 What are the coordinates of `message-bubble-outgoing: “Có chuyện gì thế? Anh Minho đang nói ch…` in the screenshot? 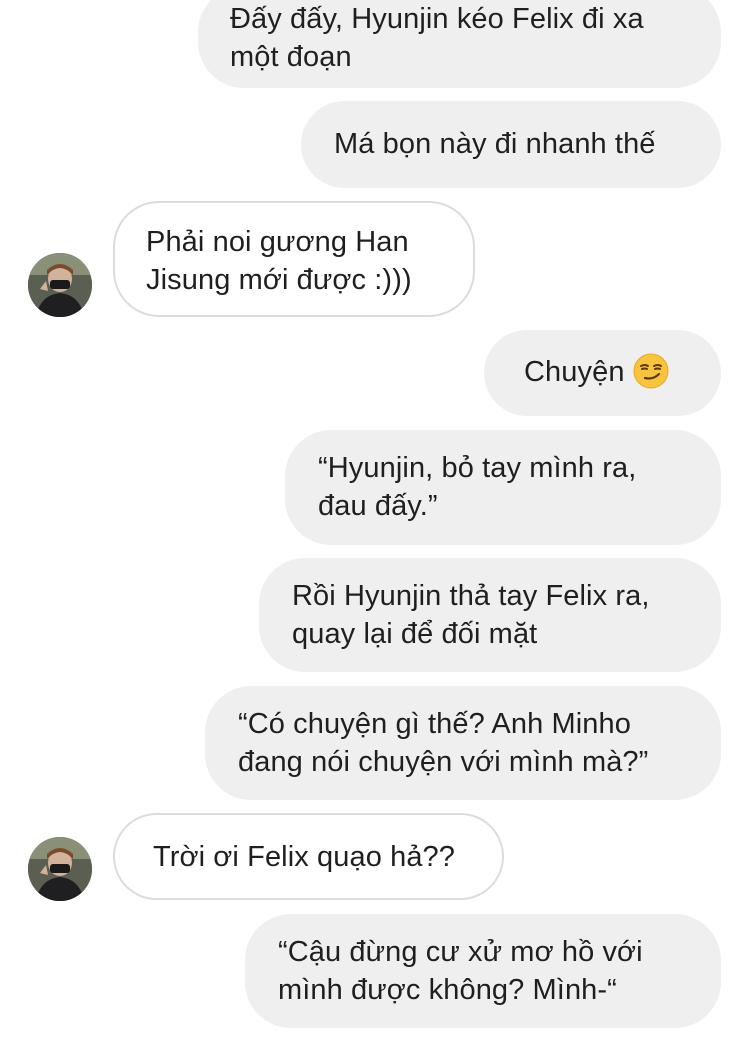 It's located at (463, 743).